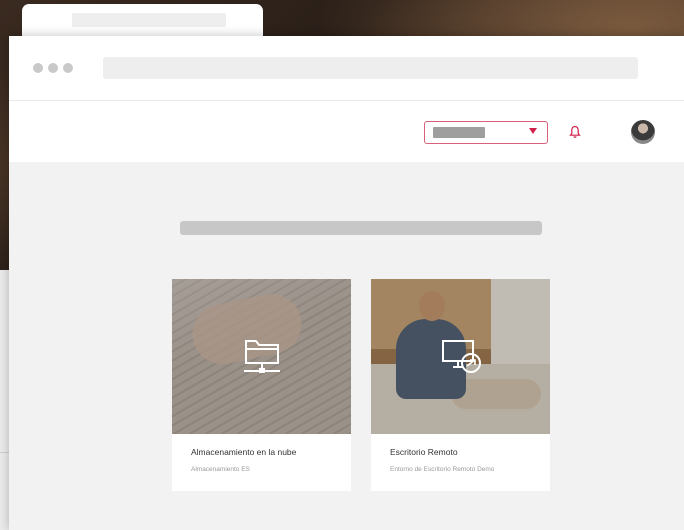 The image size is (684, 530). I want to click on context-select, so click(486, 132).